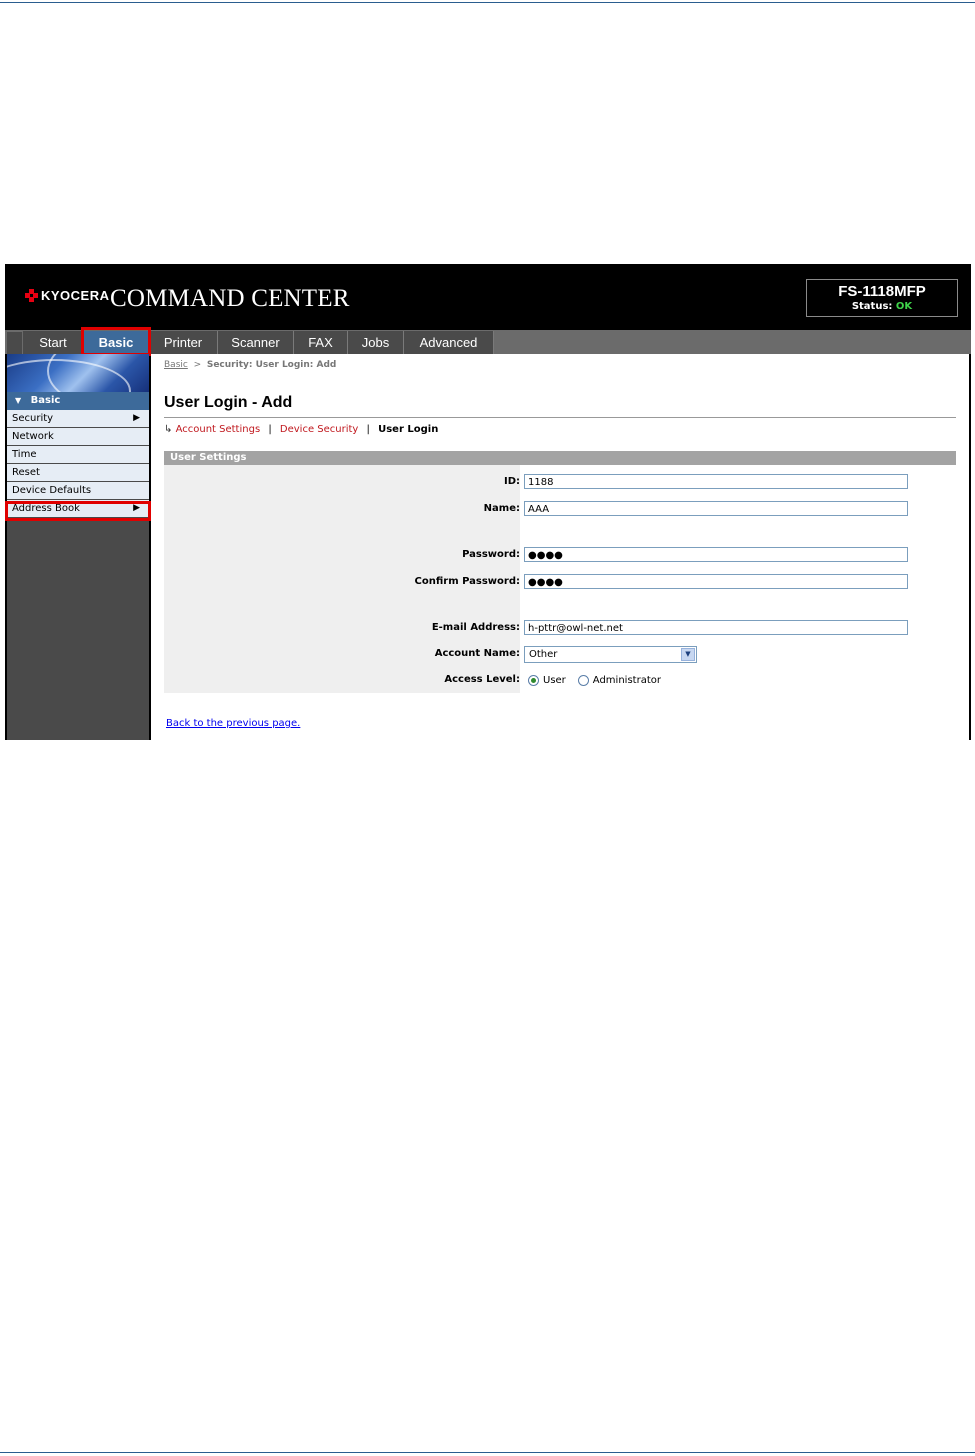  Describe the element at coordinates (560, 417) in the screenshot. I see `title-divider` at that location.